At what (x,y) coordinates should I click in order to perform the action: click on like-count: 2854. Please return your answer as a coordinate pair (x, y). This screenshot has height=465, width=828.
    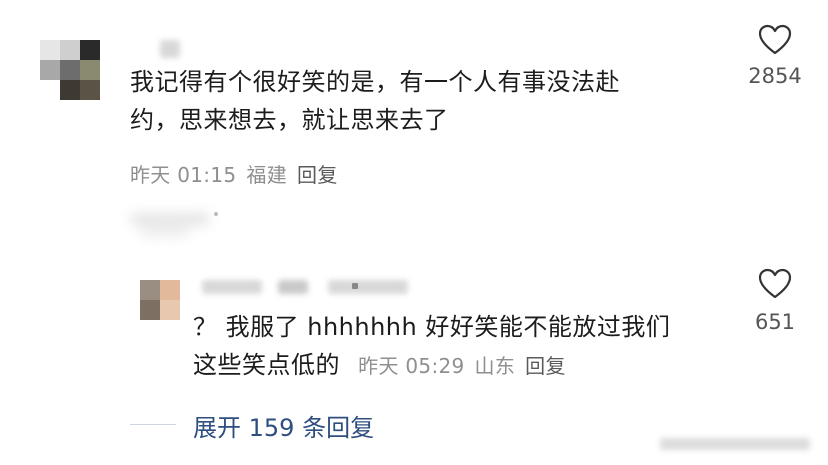
    Looking at the image, I should click on (775, 76).